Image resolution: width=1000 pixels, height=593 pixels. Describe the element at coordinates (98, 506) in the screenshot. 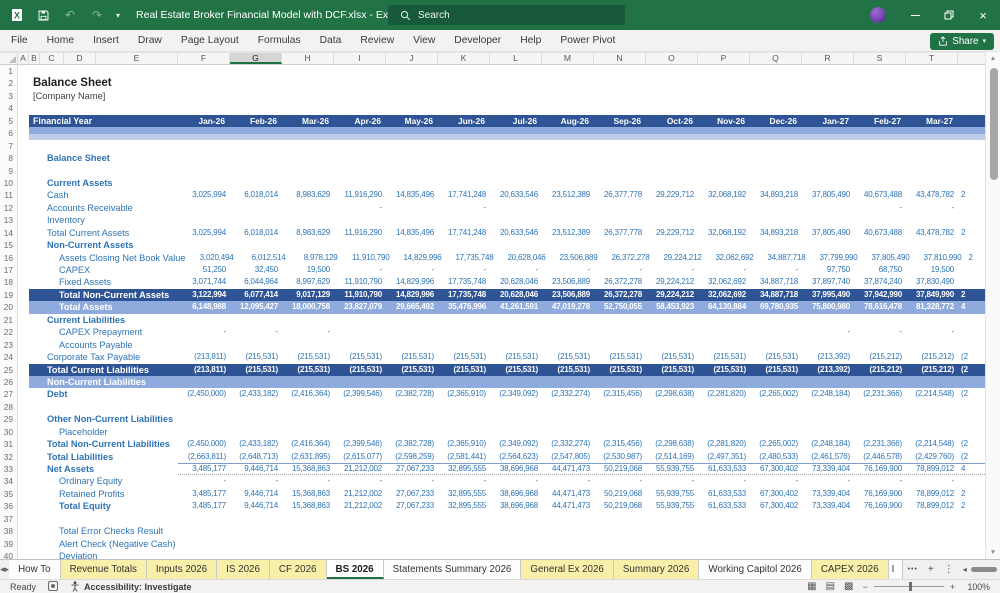

I see `row-label: Total Equity` at that location.